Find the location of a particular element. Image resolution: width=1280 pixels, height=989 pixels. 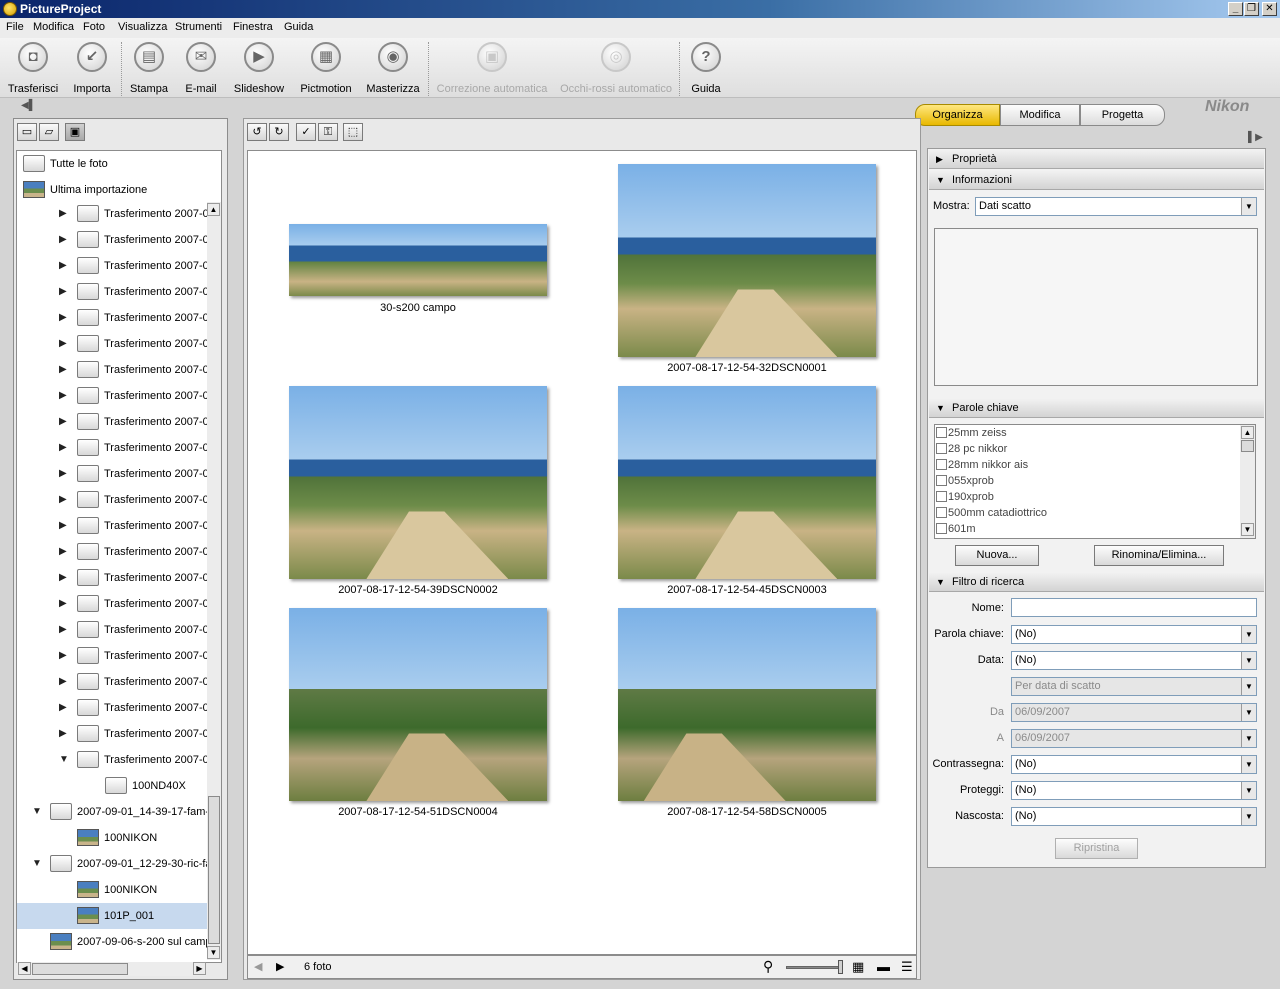

properties-section-header: ▶ Proprietà is located at coordinates (1096, 159).